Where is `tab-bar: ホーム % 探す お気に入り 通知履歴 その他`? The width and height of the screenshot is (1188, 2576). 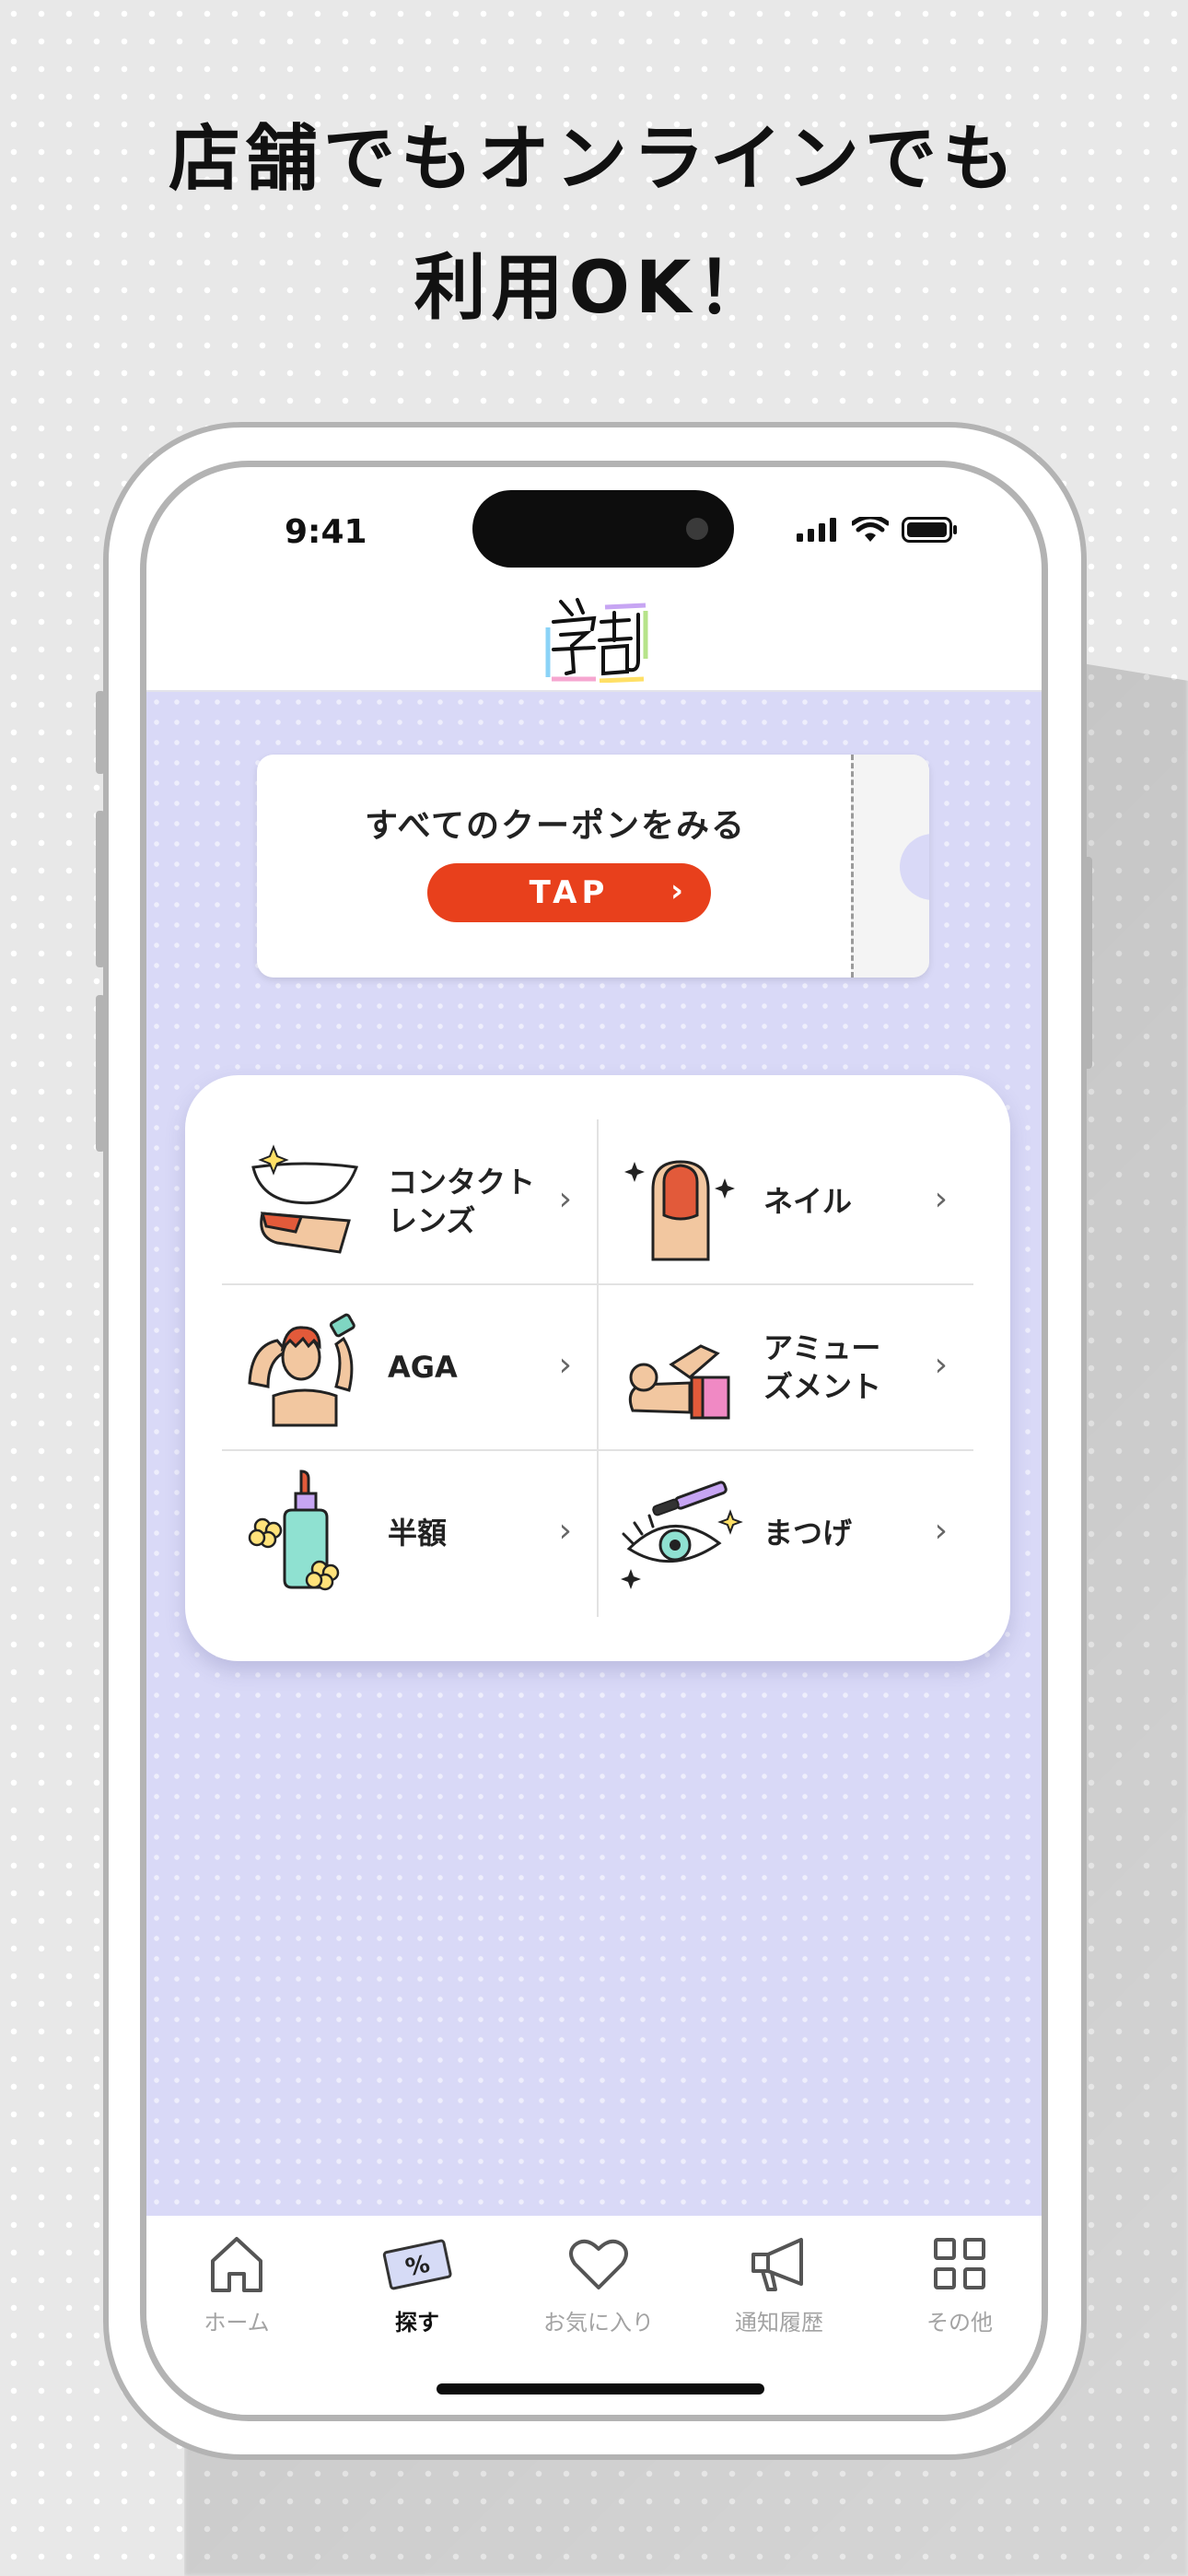
tab-bar: ホーム % 探す お気に入り 通知履歴 その他 is located at coordinates (594, 2315).